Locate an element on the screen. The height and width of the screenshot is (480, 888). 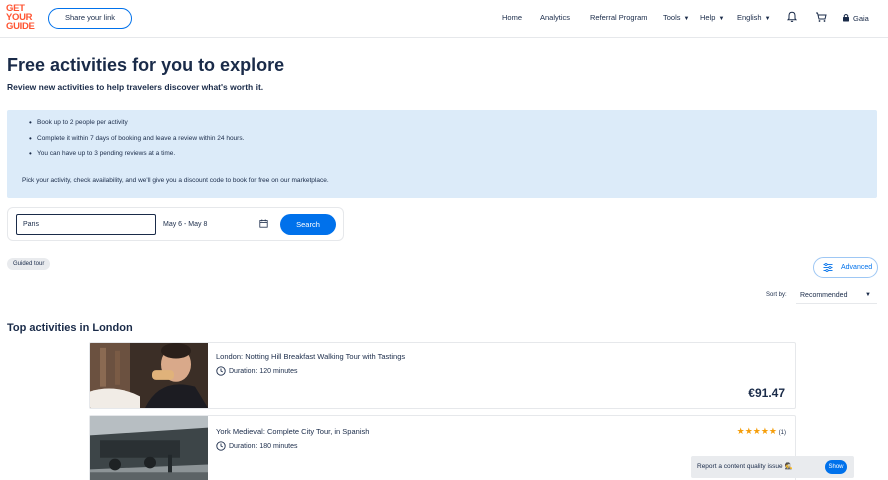
nav-help: Help ▼ is located at coordinates (712, 17).